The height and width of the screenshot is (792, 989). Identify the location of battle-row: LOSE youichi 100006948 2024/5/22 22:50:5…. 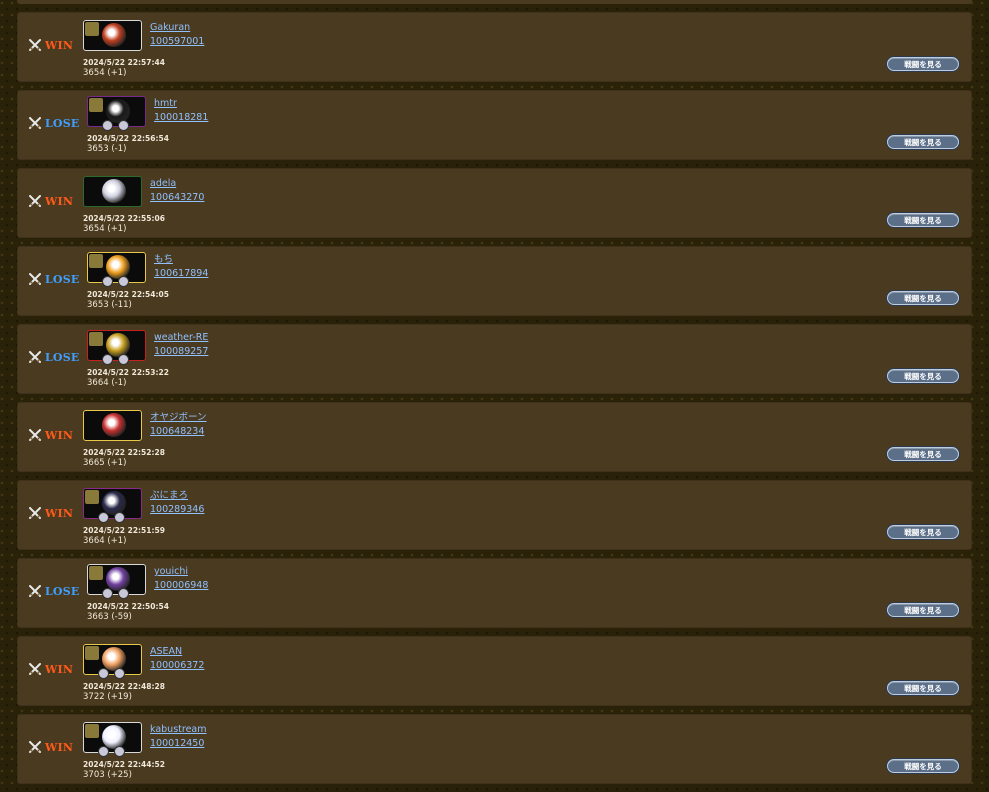
(494, 593).